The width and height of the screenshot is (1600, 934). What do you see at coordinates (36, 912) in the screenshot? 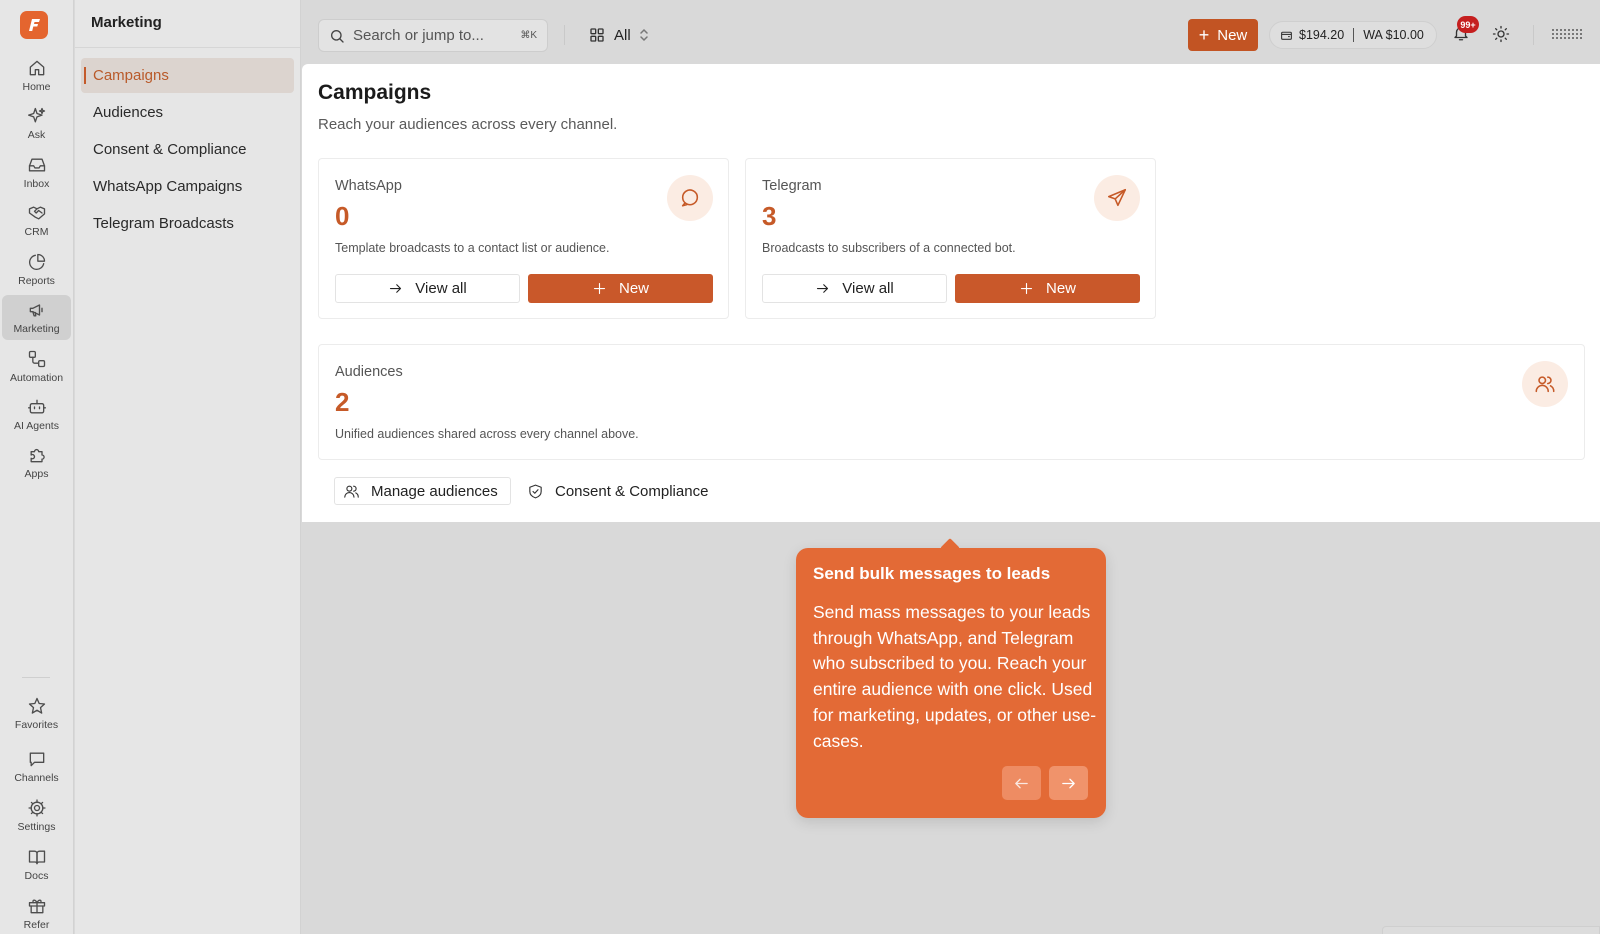
I see `rail-item-refer: Refer` at bounding box center [36, 912].